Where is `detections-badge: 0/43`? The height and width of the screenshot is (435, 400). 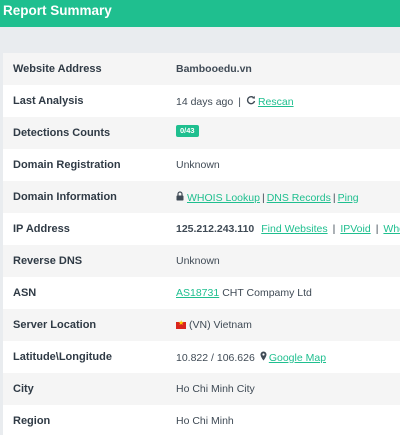
detections-badge: 0/43 is located at coordinates (187, 131).